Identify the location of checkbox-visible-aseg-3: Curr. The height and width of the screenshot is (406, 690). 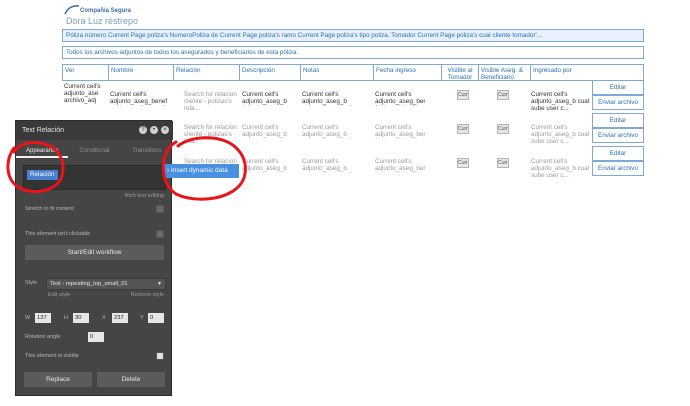
(503, 163).